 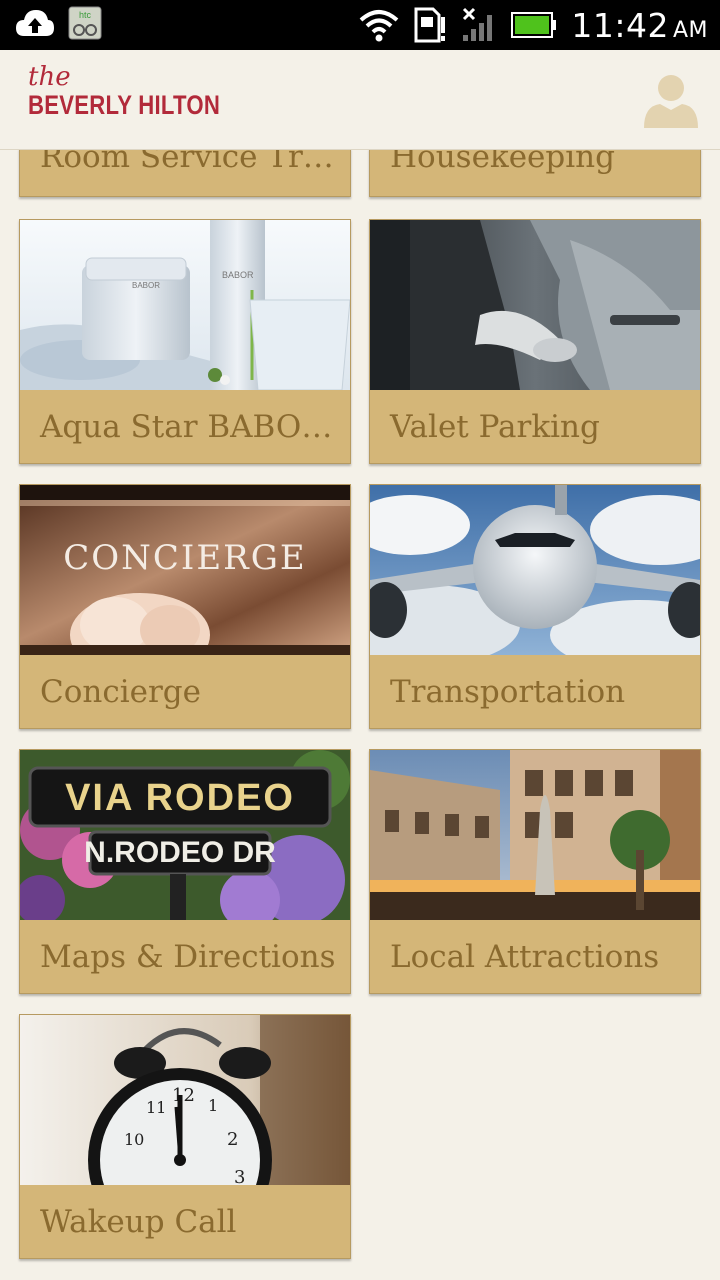 I want to click on tile-local-attractions: Local Attractions, so click(x=535, y=871).